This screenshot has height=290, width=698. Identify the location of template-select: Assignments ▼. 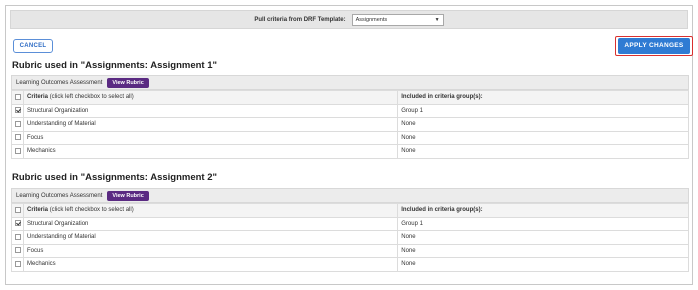
(397, 19).